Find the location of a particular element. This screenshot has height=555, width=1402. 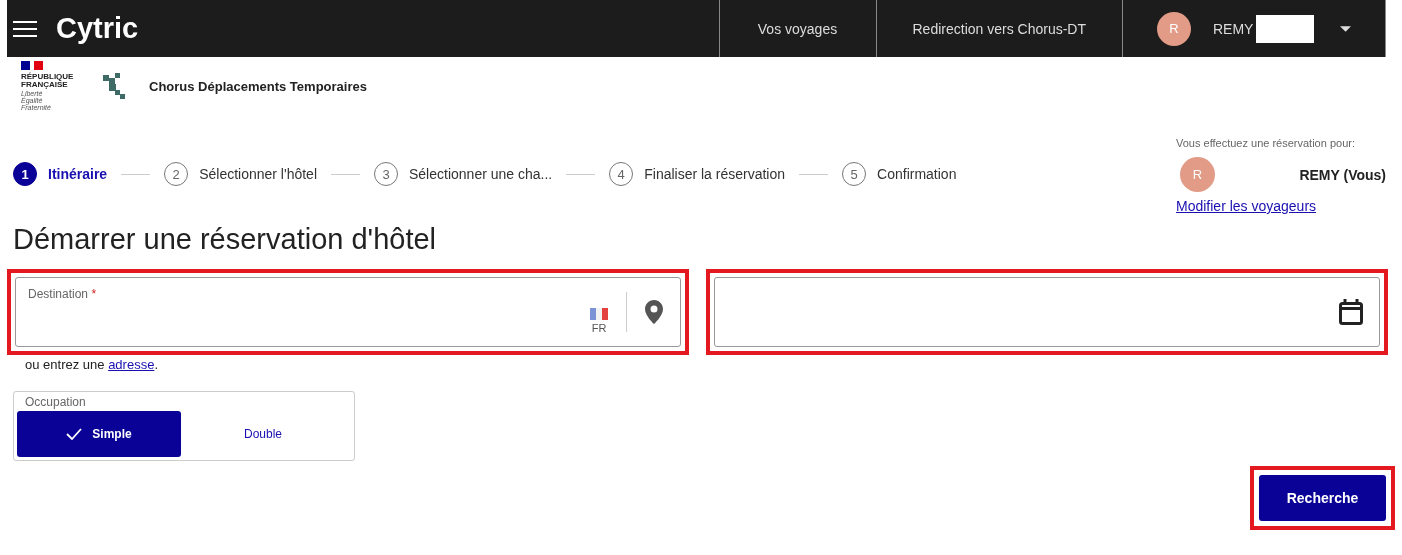

step-item: 2 Sélectionner l'hôtel is located at coordinates (240, 174).